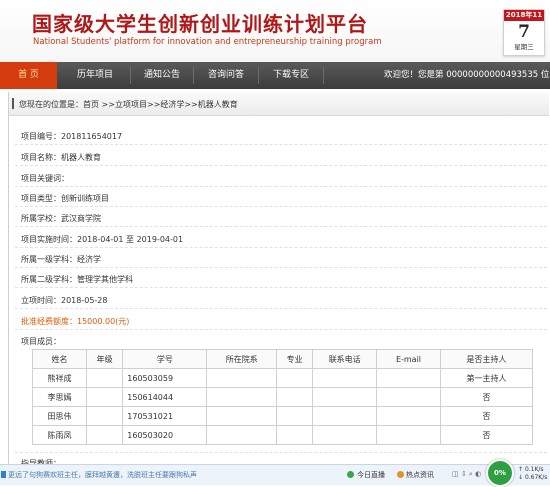  I want to click on nav-notices: 通知公告, so click(162, 75).